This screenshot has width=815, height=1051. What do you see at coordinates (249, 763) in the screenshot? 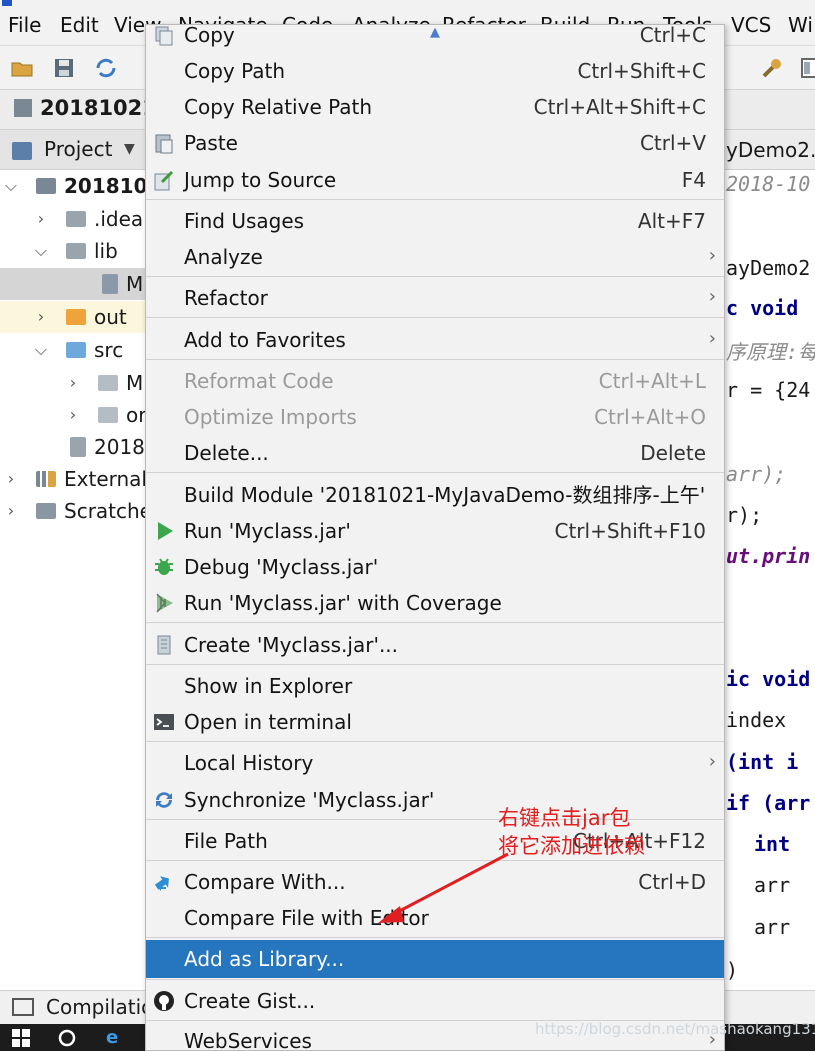
I see `menu-item-label: Local History` at bounding box center [249, 763].